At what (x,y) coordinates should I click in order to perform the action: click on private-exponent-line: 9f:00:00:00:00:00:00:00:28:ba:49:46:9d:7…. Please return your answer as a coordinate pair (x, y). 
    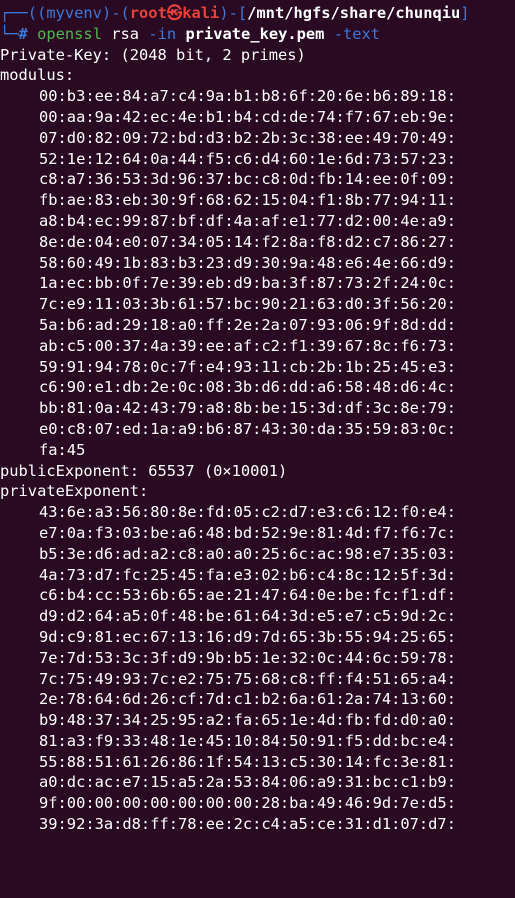
    Looking at the image, I should click on (247, 803).